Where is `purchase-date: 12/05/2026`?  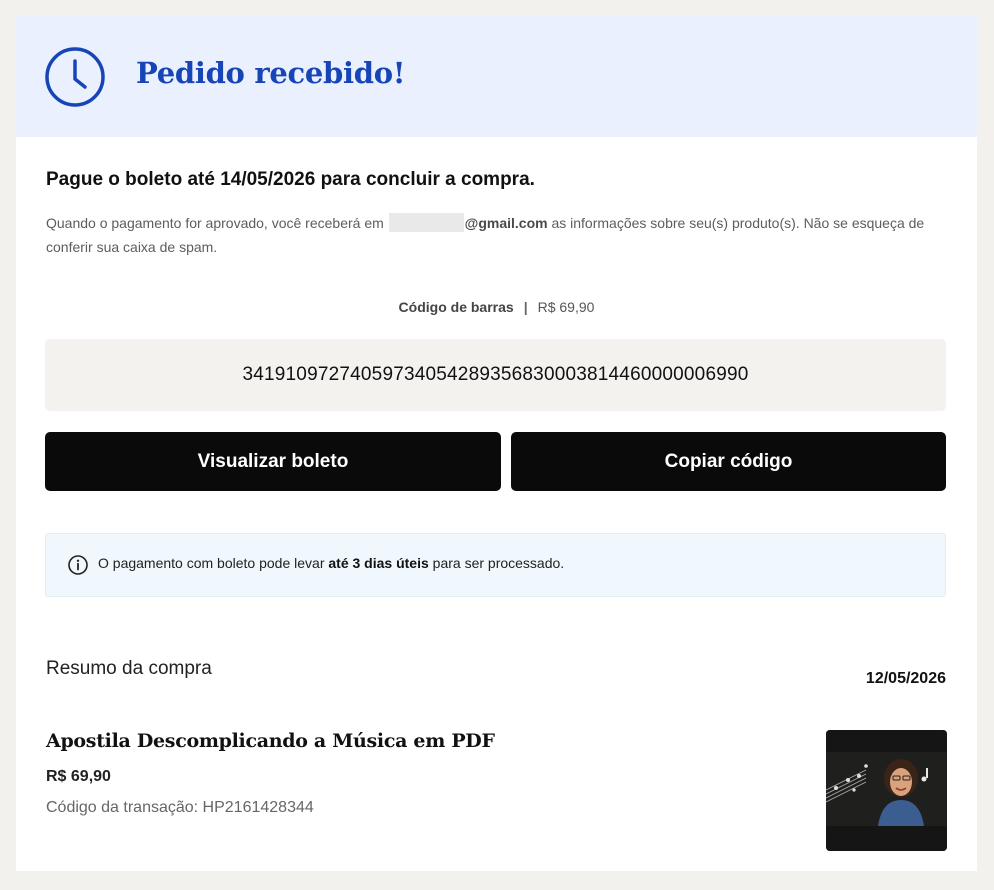 purchase-date: 12/05/2026 is located at coordinates (905, 678).